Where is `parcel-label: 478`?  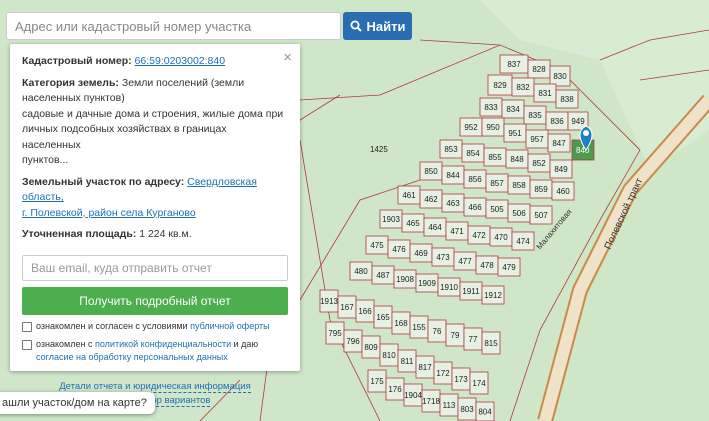 parcel-label: 478 is located at coordinates (487, 265).